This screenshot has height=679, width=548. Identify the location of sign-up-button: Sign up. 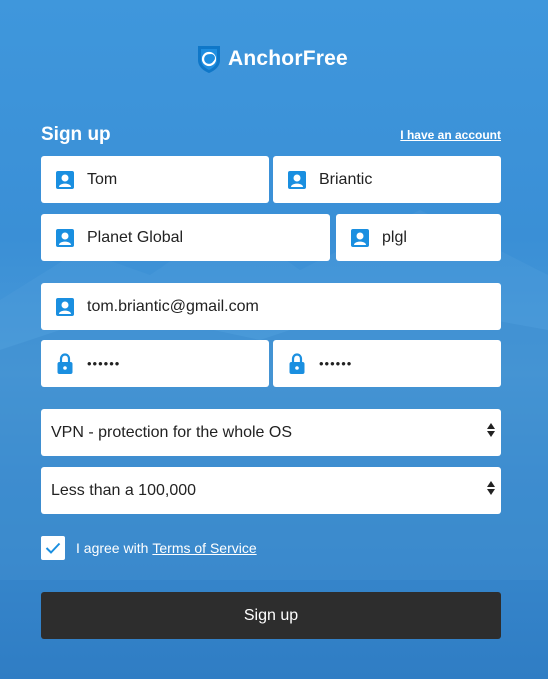
(271, 615).